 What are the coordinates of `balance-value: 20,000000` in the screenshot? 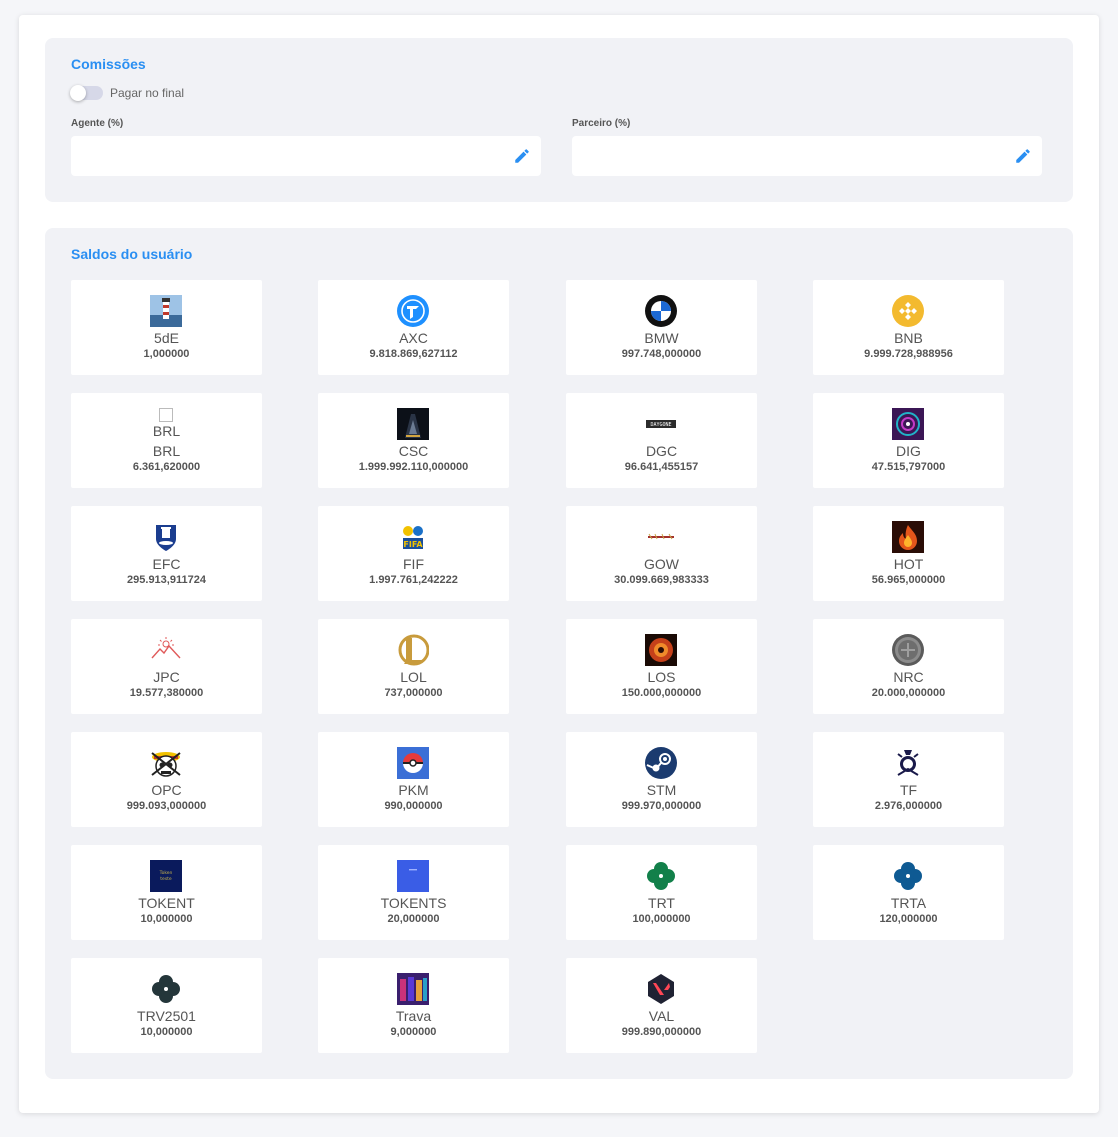 It's located at (413, 919).